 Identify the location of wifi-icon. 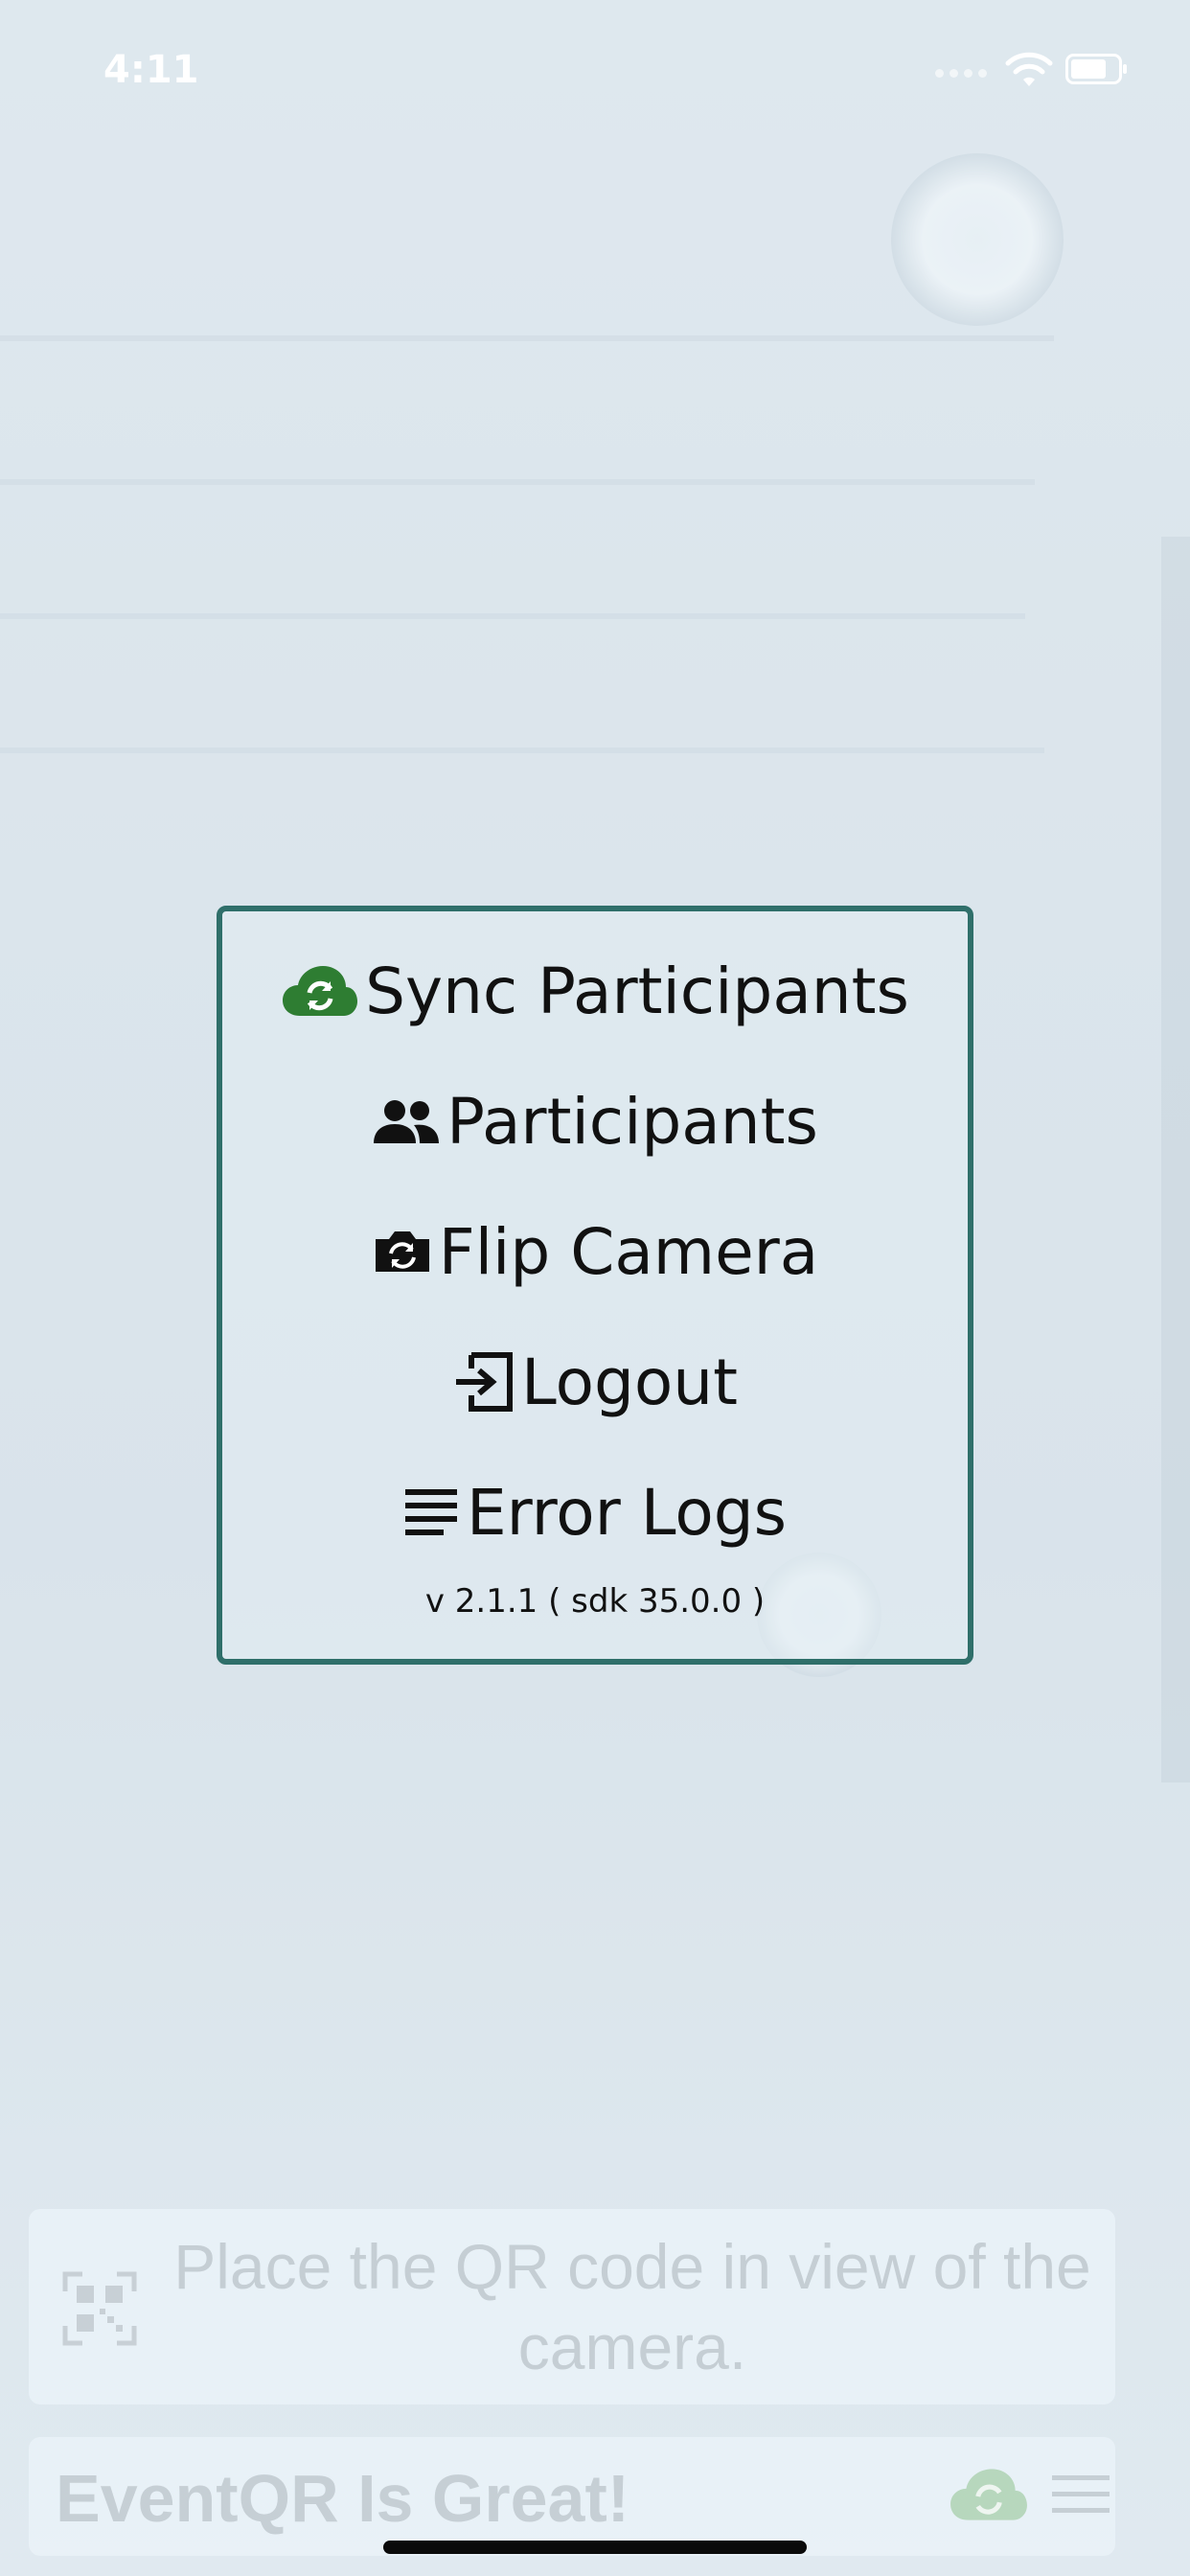
(1029, 69).